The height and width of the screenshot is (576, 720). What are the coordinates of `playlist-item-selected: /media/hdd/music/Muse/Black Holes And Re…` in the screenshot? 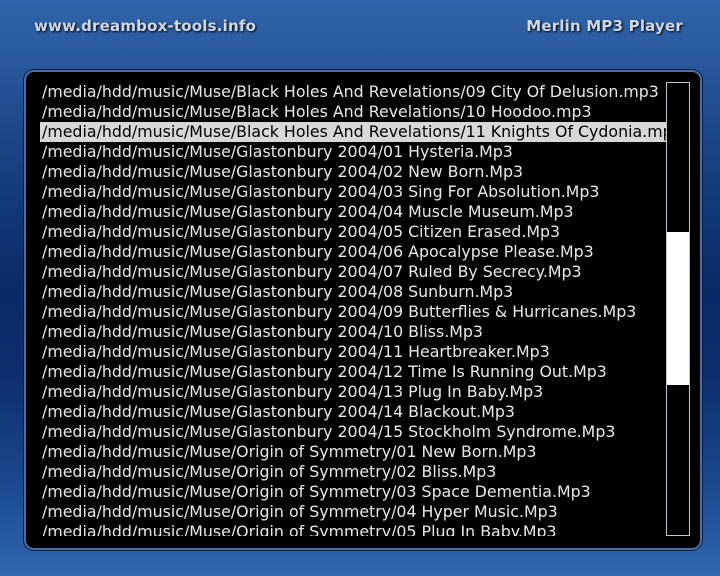 It's located at (358, 132).